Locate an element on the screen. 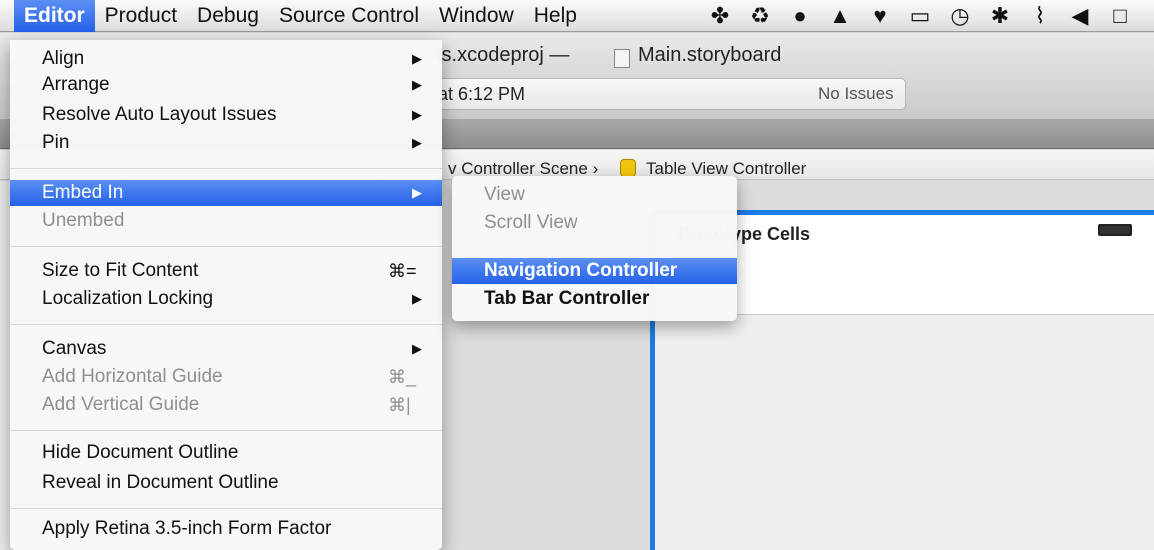 The height and width of the screenshot is (550, 1154). menu-item-apply-retina-form-factor: Apply Retina 3.5-inch Form Factor is located at coordinates (226, 529).